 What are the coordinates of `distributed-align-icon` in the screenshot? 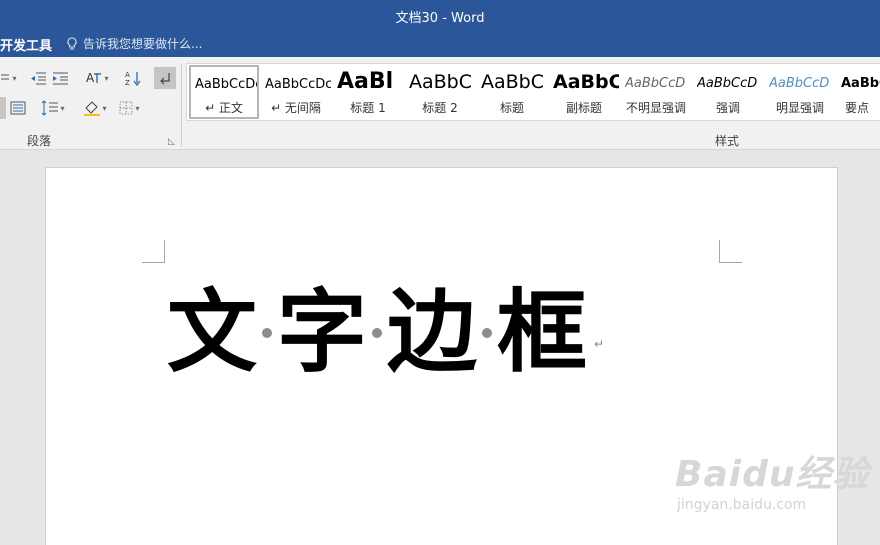 It's located at (18, 108).